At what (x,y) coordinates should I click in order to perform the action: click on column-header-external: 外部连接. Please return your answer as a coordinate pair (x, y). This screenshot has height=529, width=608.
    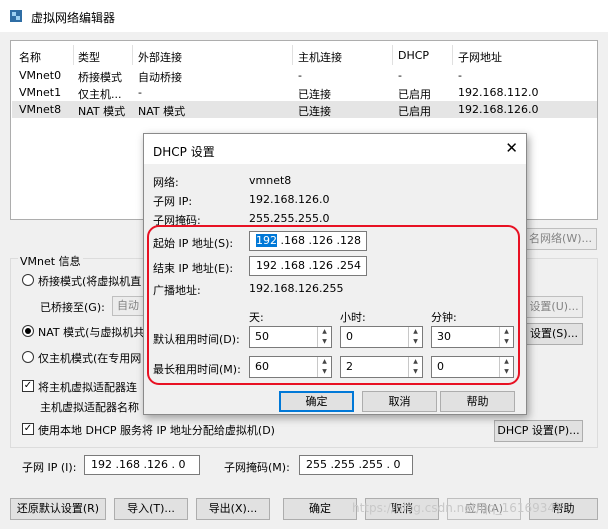
    Looking at the image, I should click on (160, 57).